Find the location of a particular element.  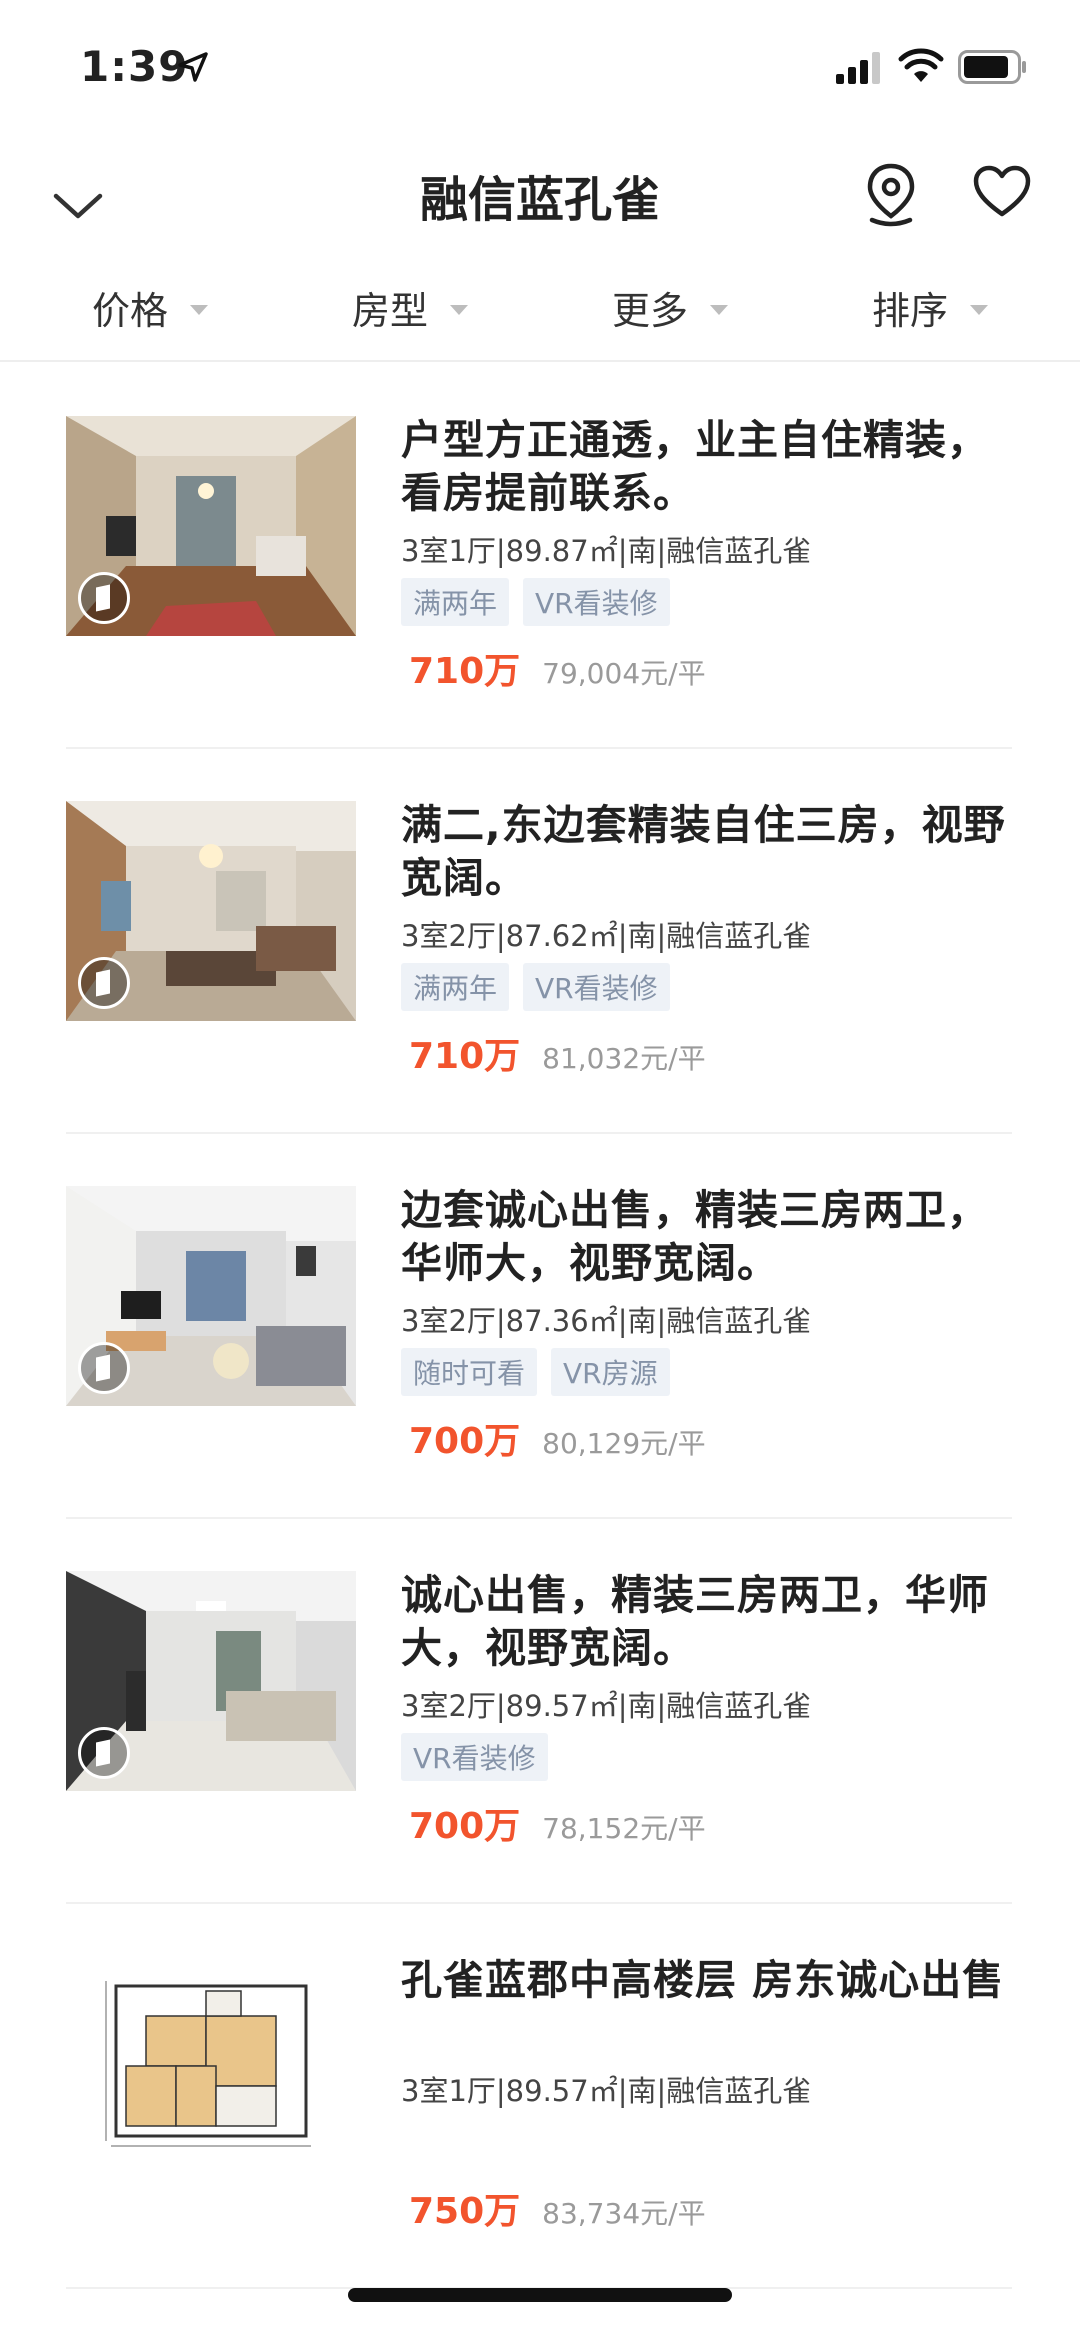

map-pin-icon is located at coordinates (891, 195).